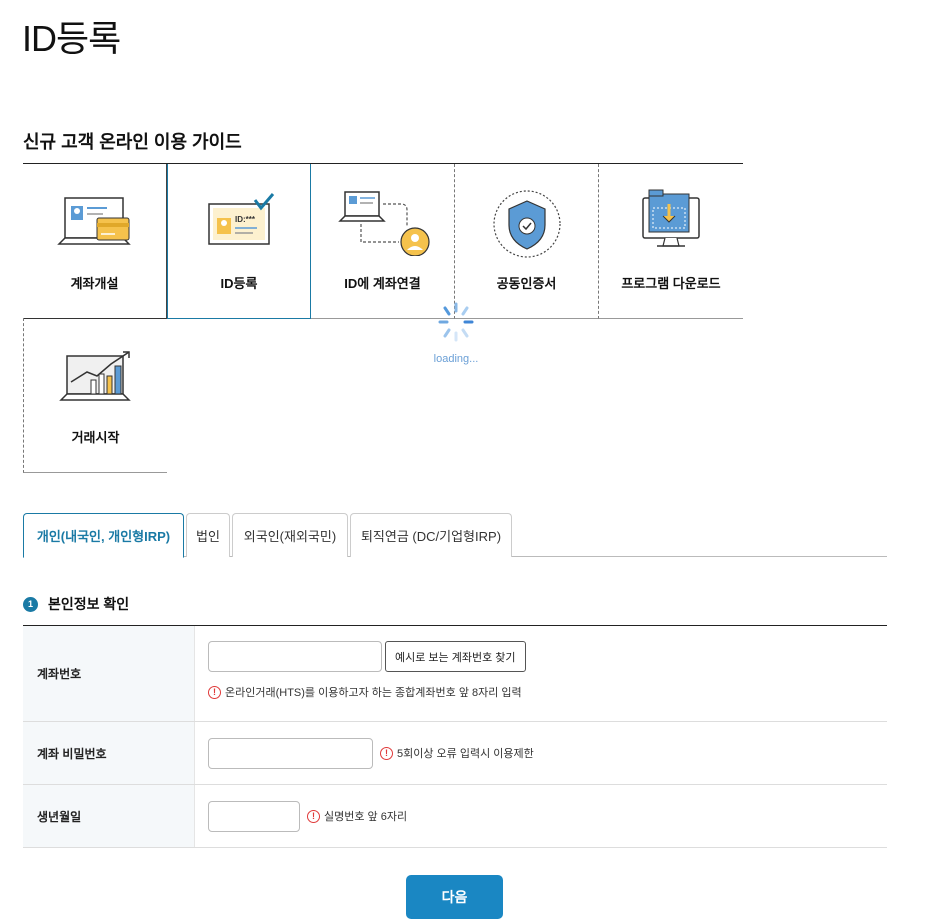  I want to click on tab-foreigner: 외국인(재외국민), so click(290, 535).